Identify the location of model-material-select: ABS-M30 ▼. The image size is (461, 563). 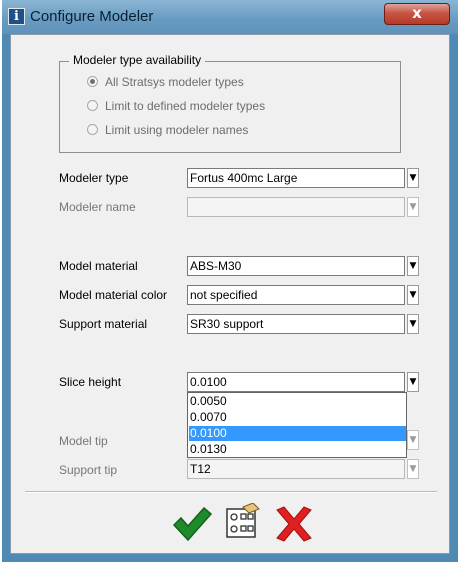
(303, 266).